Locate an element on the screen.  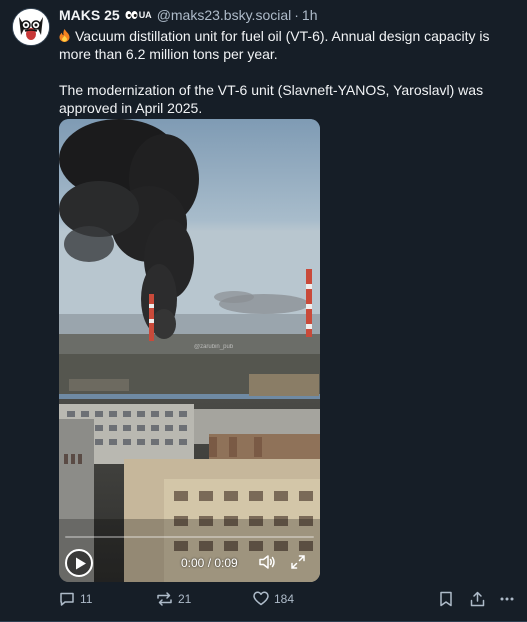
video-time: 0:00 / 0:09 is located at coordinates (209, 563).